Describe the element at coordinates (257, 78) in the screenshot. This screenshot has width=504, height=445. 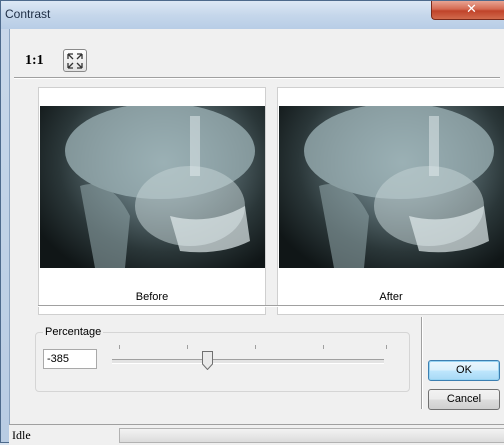
I see `toolbar-separator` at that location.